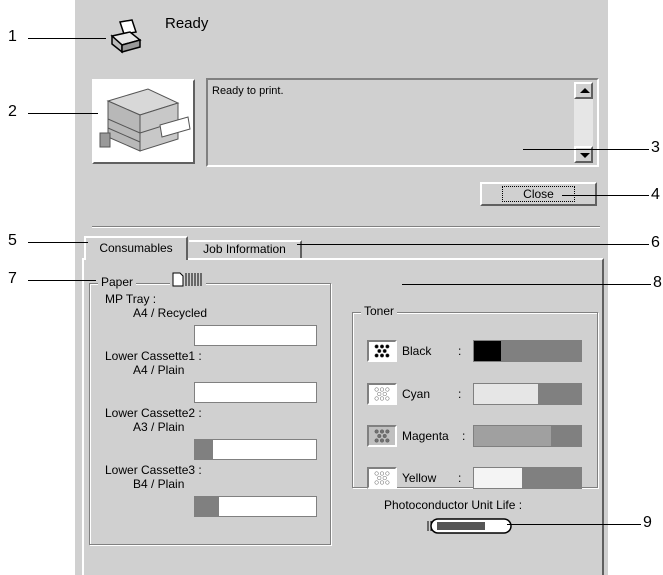  Describe the element at coordinates (126, 36) in the screenshot. I see `printer-icon` at that location.